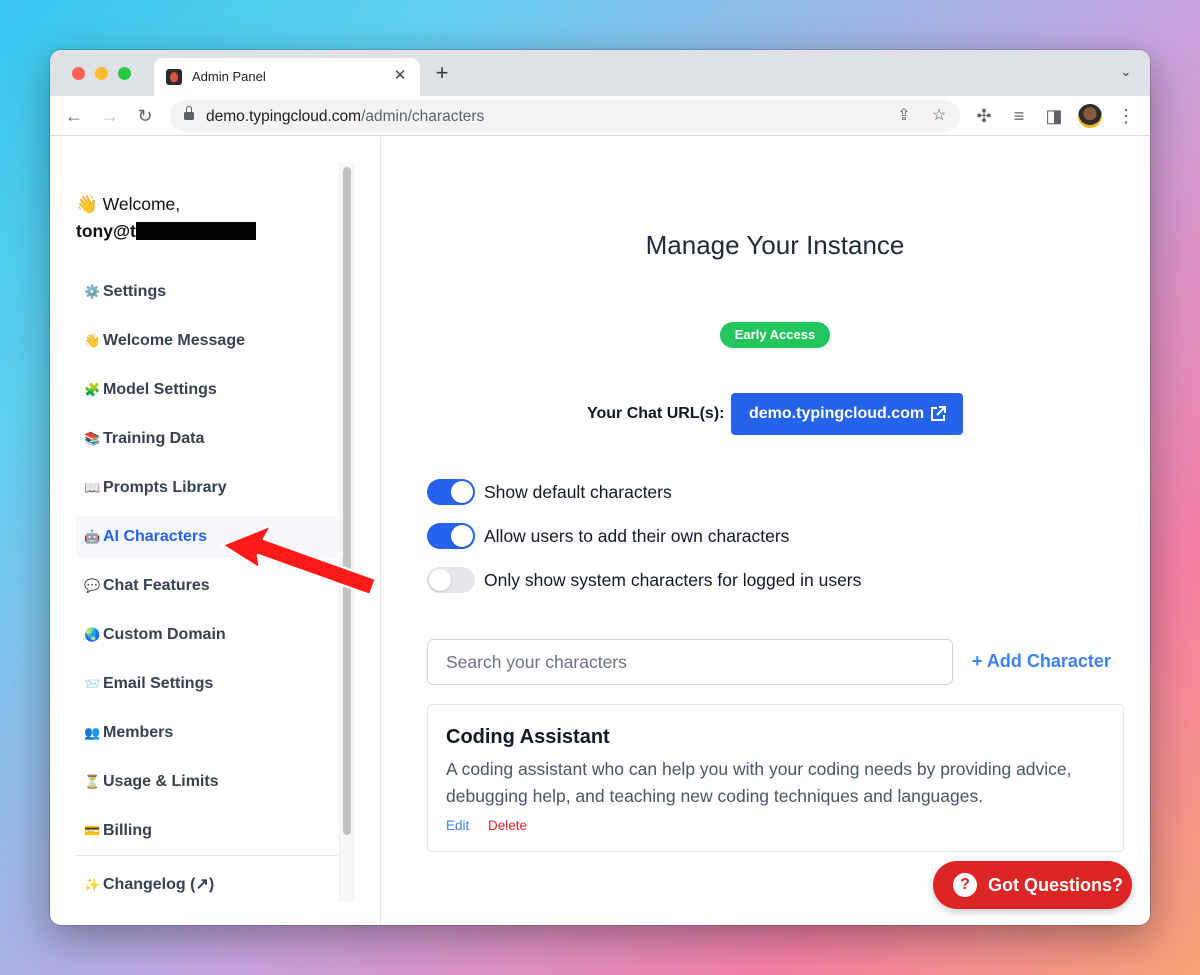 The height and width of the screenshot is (975, 1200). What do you see at coordinates (207, 635) in the screenshot?
I see `sidebar-item-custom-domain: 🌏 Custom Domain` at bounding box center [207, 635].